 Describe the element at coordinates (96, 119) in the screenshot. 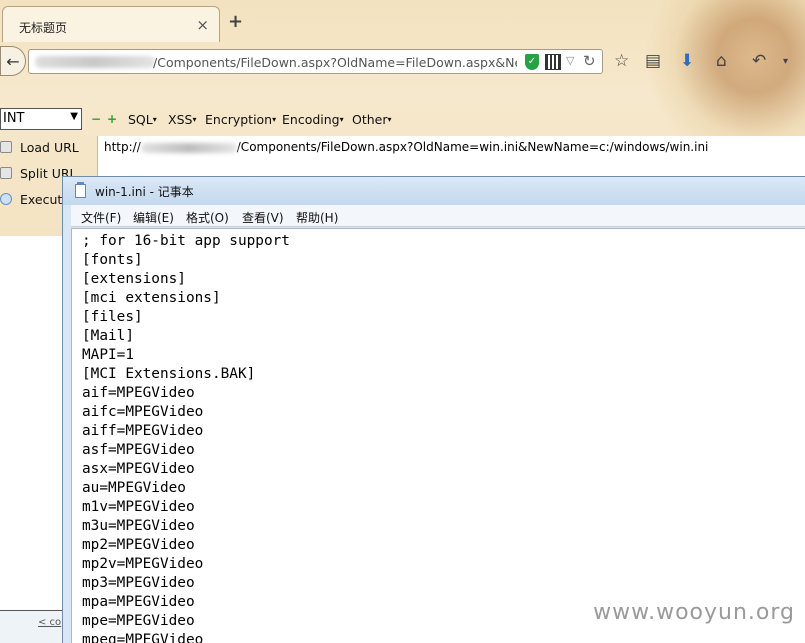

I see `decrement-icon: −` at that location.